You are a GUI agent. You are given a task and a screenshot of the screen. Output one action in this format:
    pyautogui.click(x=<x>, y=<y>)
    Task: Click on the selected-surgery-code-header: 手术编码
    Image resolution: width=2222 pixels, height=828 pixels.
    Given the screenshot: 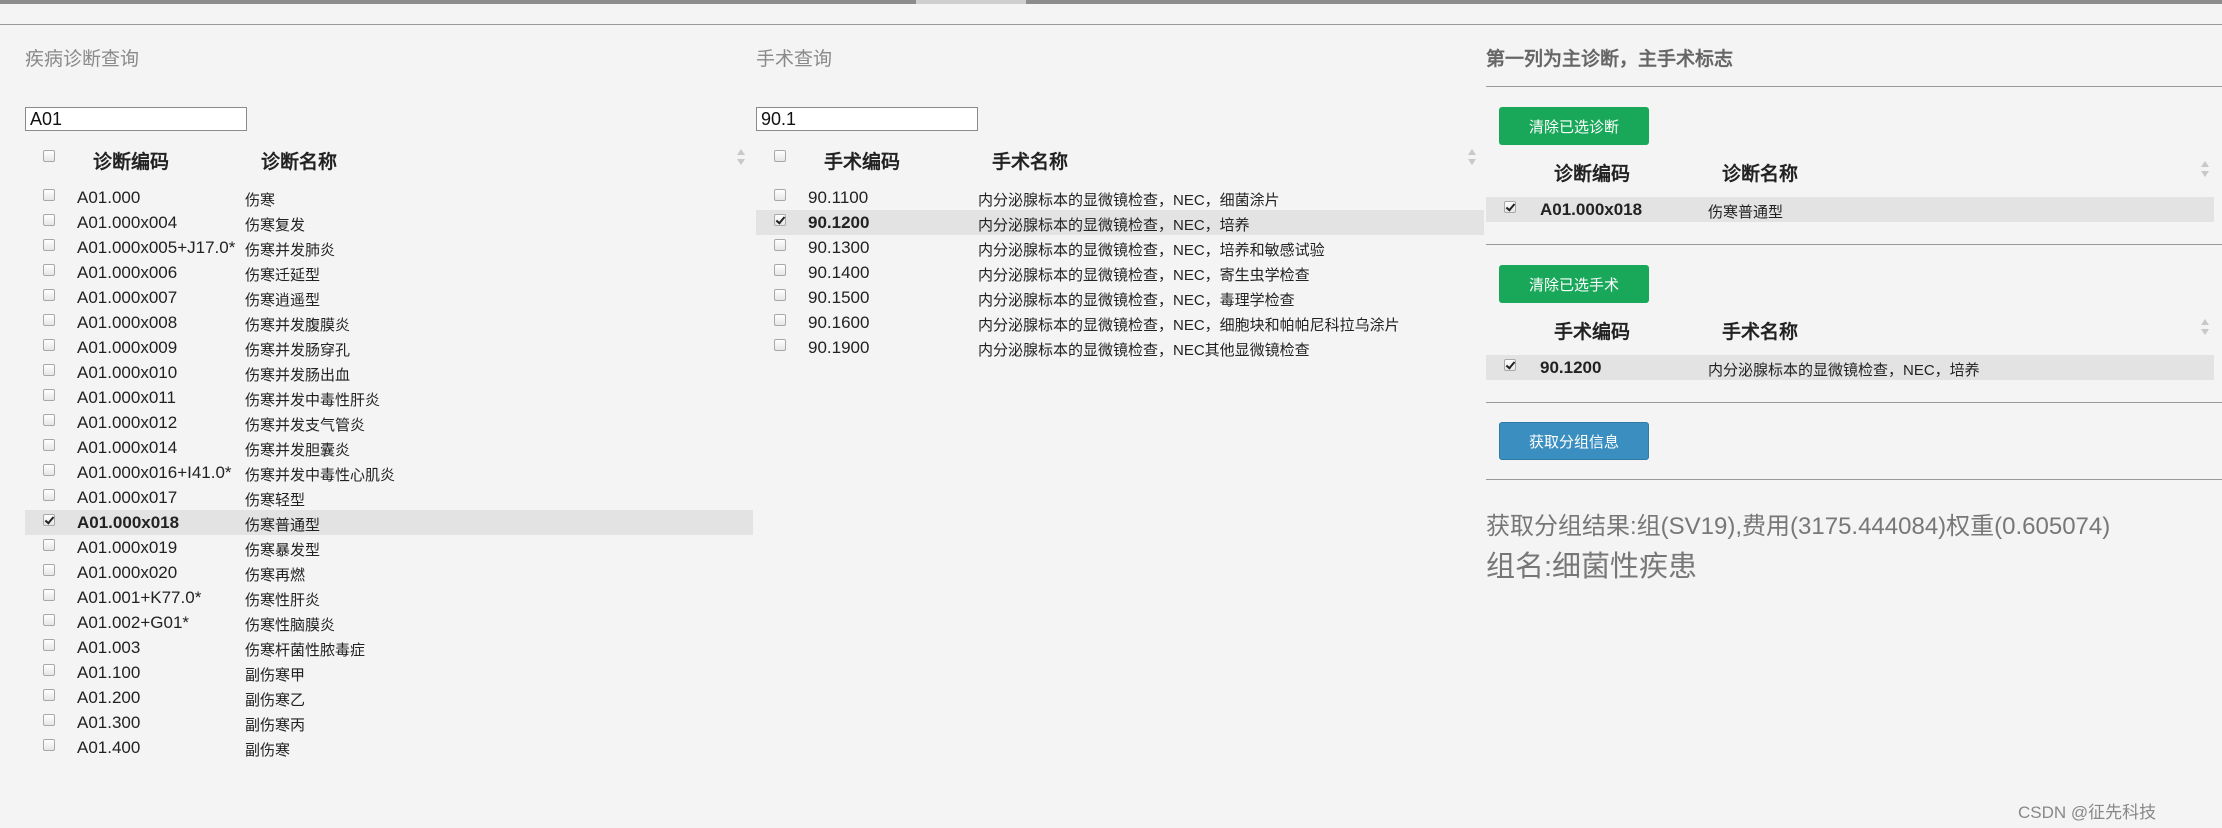 What is the action you would take?
    pyautogui.click(x=1592, y=330)
    